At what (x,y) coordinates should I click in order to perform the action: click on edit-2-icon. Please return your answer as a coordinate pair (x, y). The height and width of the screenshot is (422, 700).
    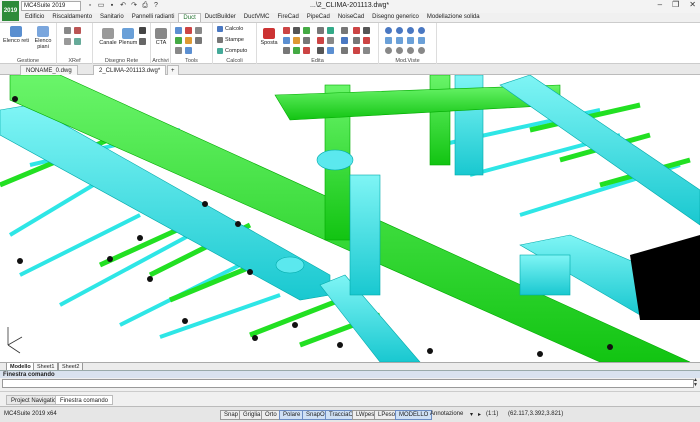
    Looking at the image, I should click on (296, 30).